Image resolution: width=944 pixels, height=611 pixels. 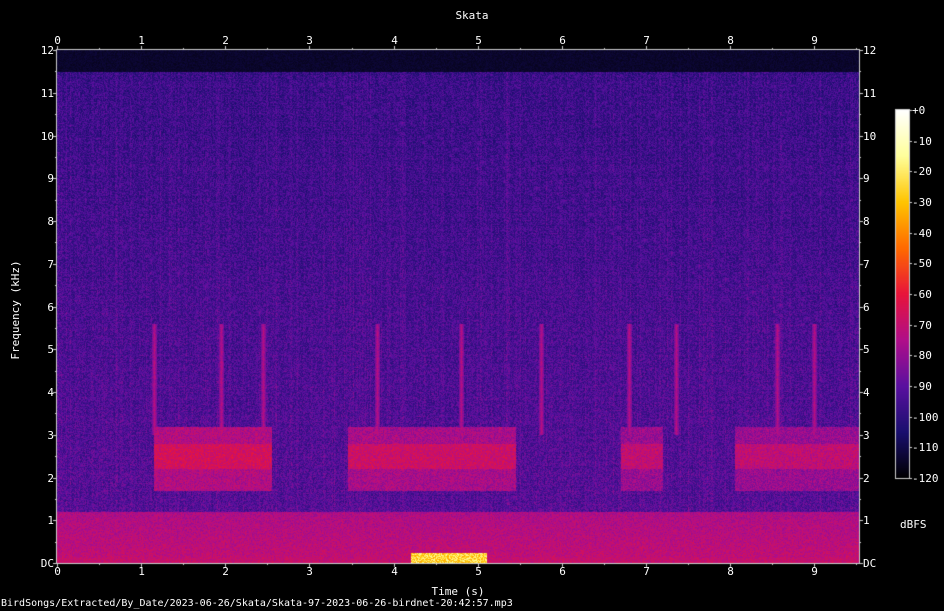 I want to click on colorbar-tick-label: -50, so click(x=922, y=263).